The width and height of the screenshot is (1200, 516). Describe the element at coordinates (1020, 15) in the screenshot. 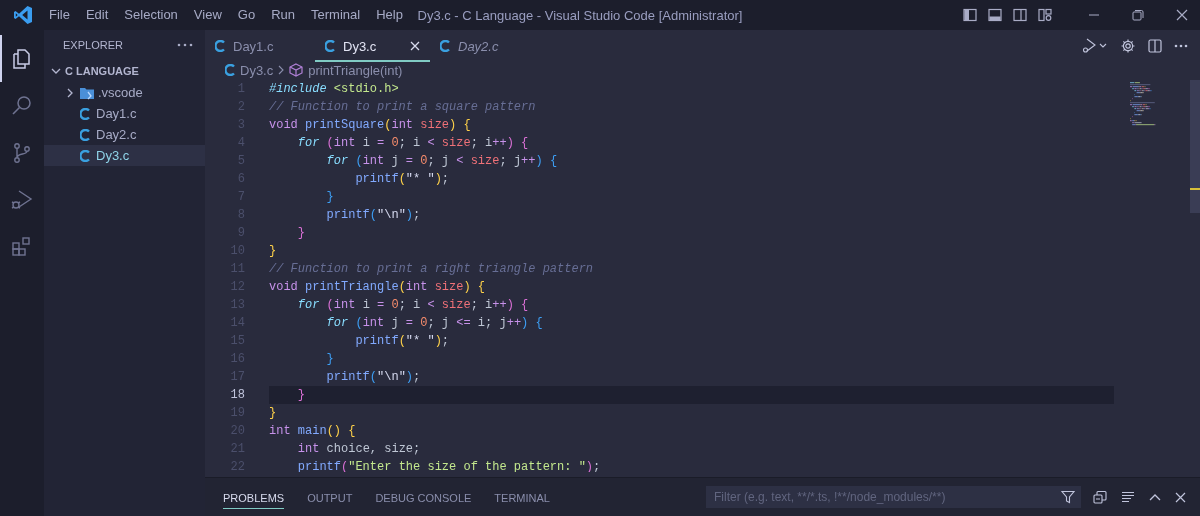

I see `toggle-secondary-sidebar-icon` at that location.